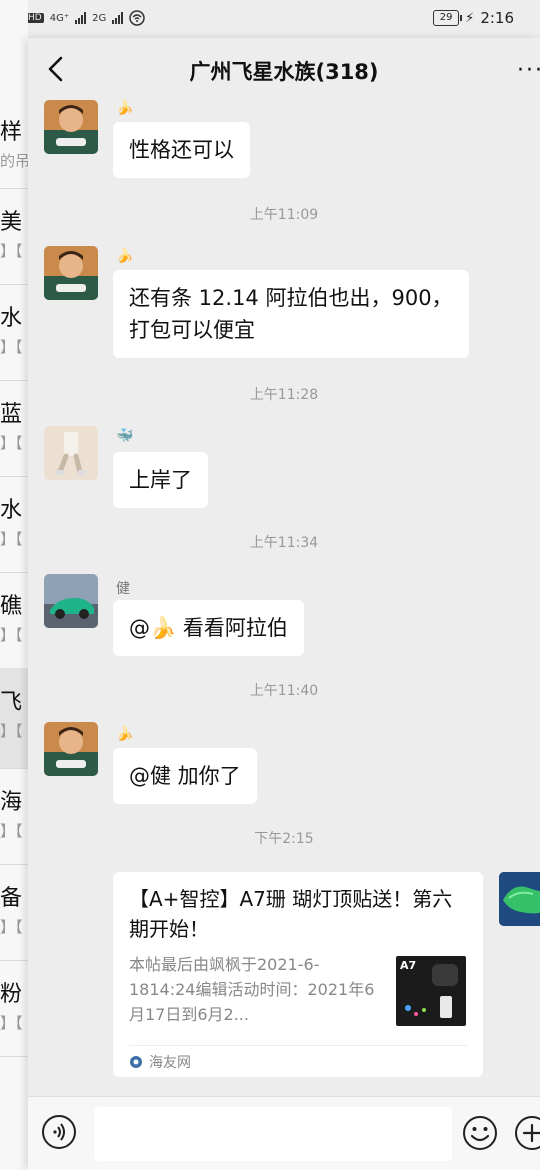 This screenshot has width=540, height=1170. I want to click on timestamp: 上午11:34, so click(284, 543).